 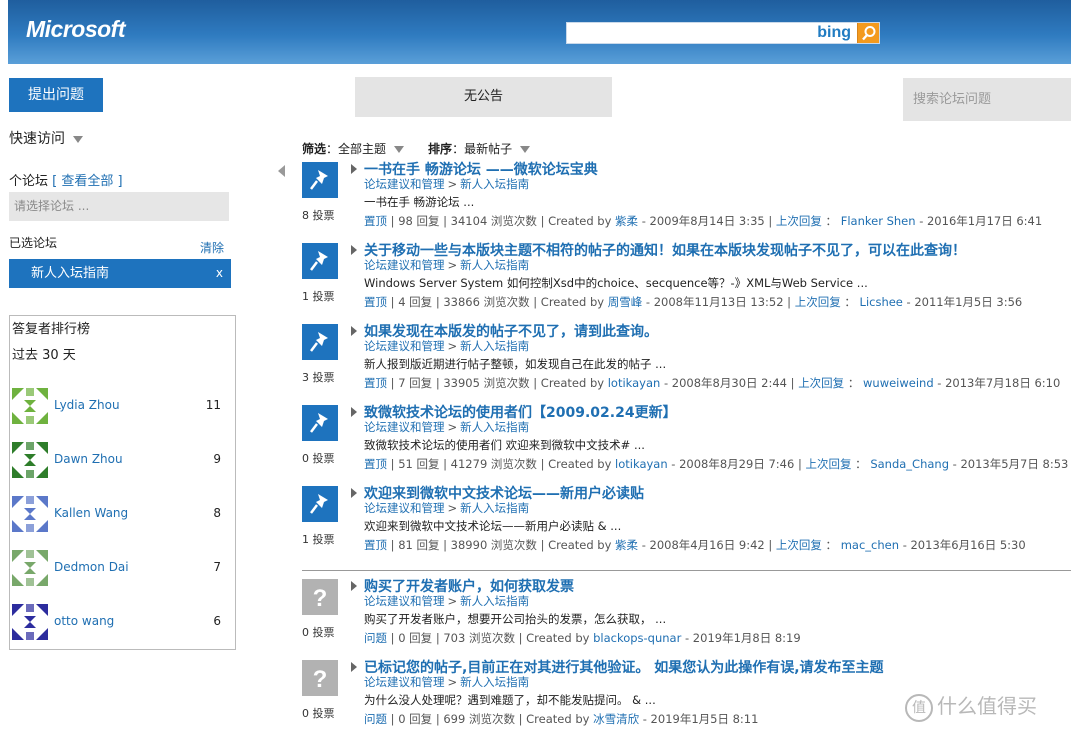 What do you see at coordinates (637, 638) in the screenshot?
I see `author-link: blackops-qunar` at bounding box center [637, 638].